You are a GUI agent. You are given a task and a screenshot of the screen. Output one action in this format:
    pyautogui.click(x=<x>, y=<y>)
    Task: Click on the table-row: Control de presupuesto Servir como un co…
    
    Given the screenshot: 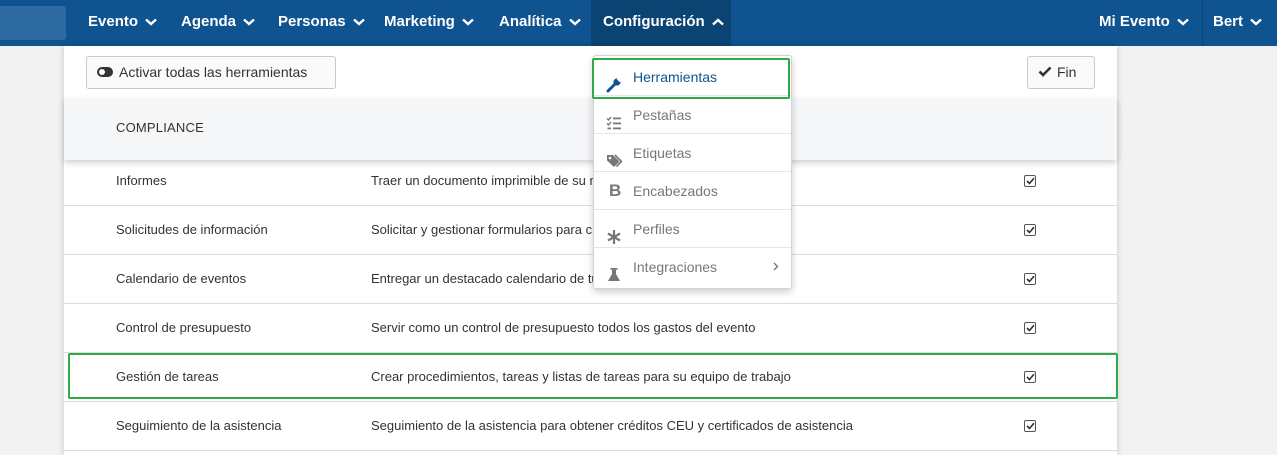 What is the action you would take?
    pyautogui.click(x=590, y=328)
    